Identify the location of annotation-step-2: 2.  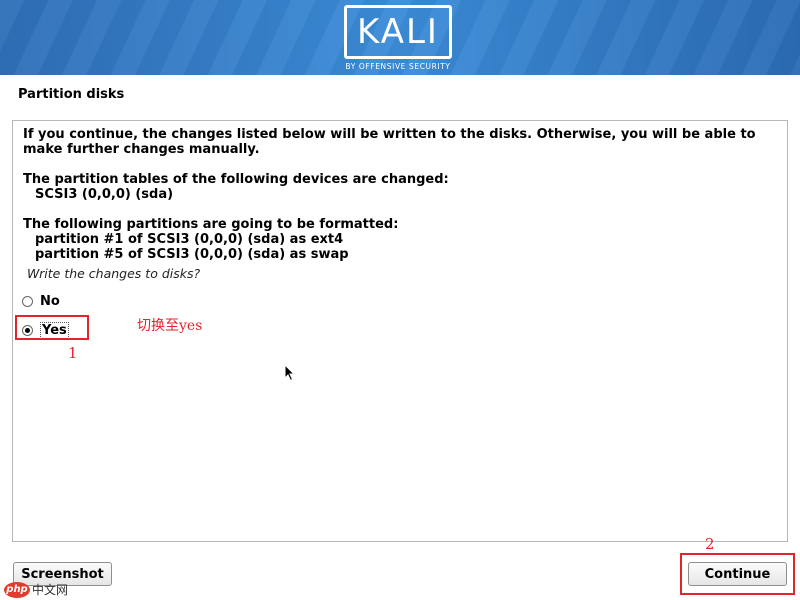
(710, 544).